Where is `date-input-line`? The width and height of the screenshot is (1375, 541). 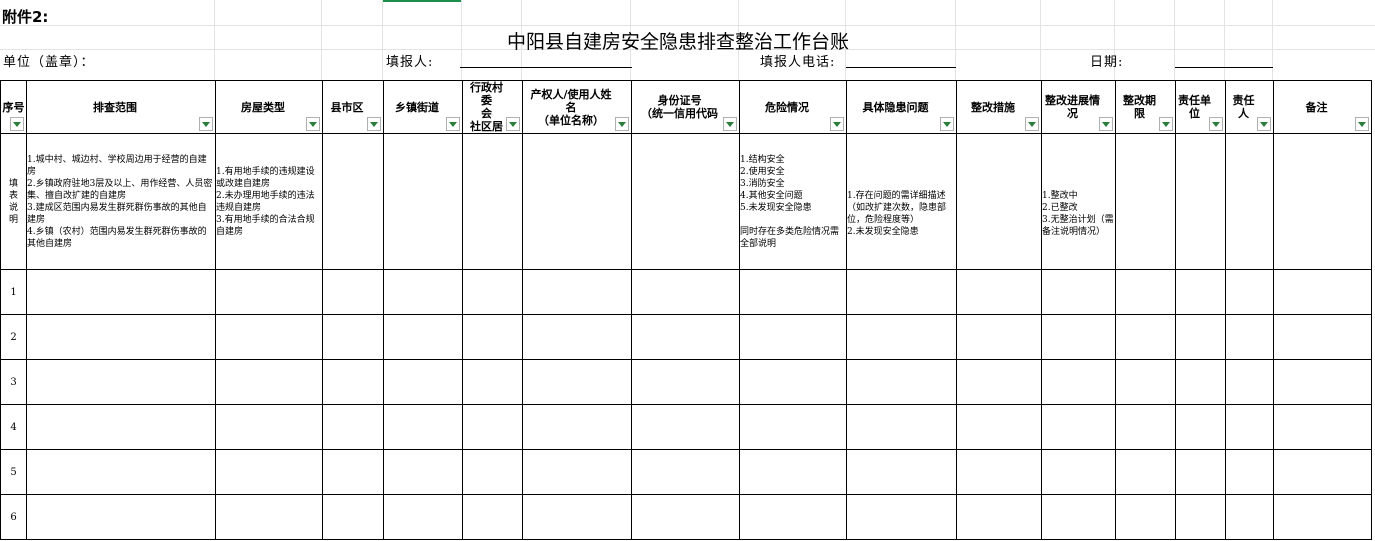
date-input-line is located at coordinates (1224, 67).